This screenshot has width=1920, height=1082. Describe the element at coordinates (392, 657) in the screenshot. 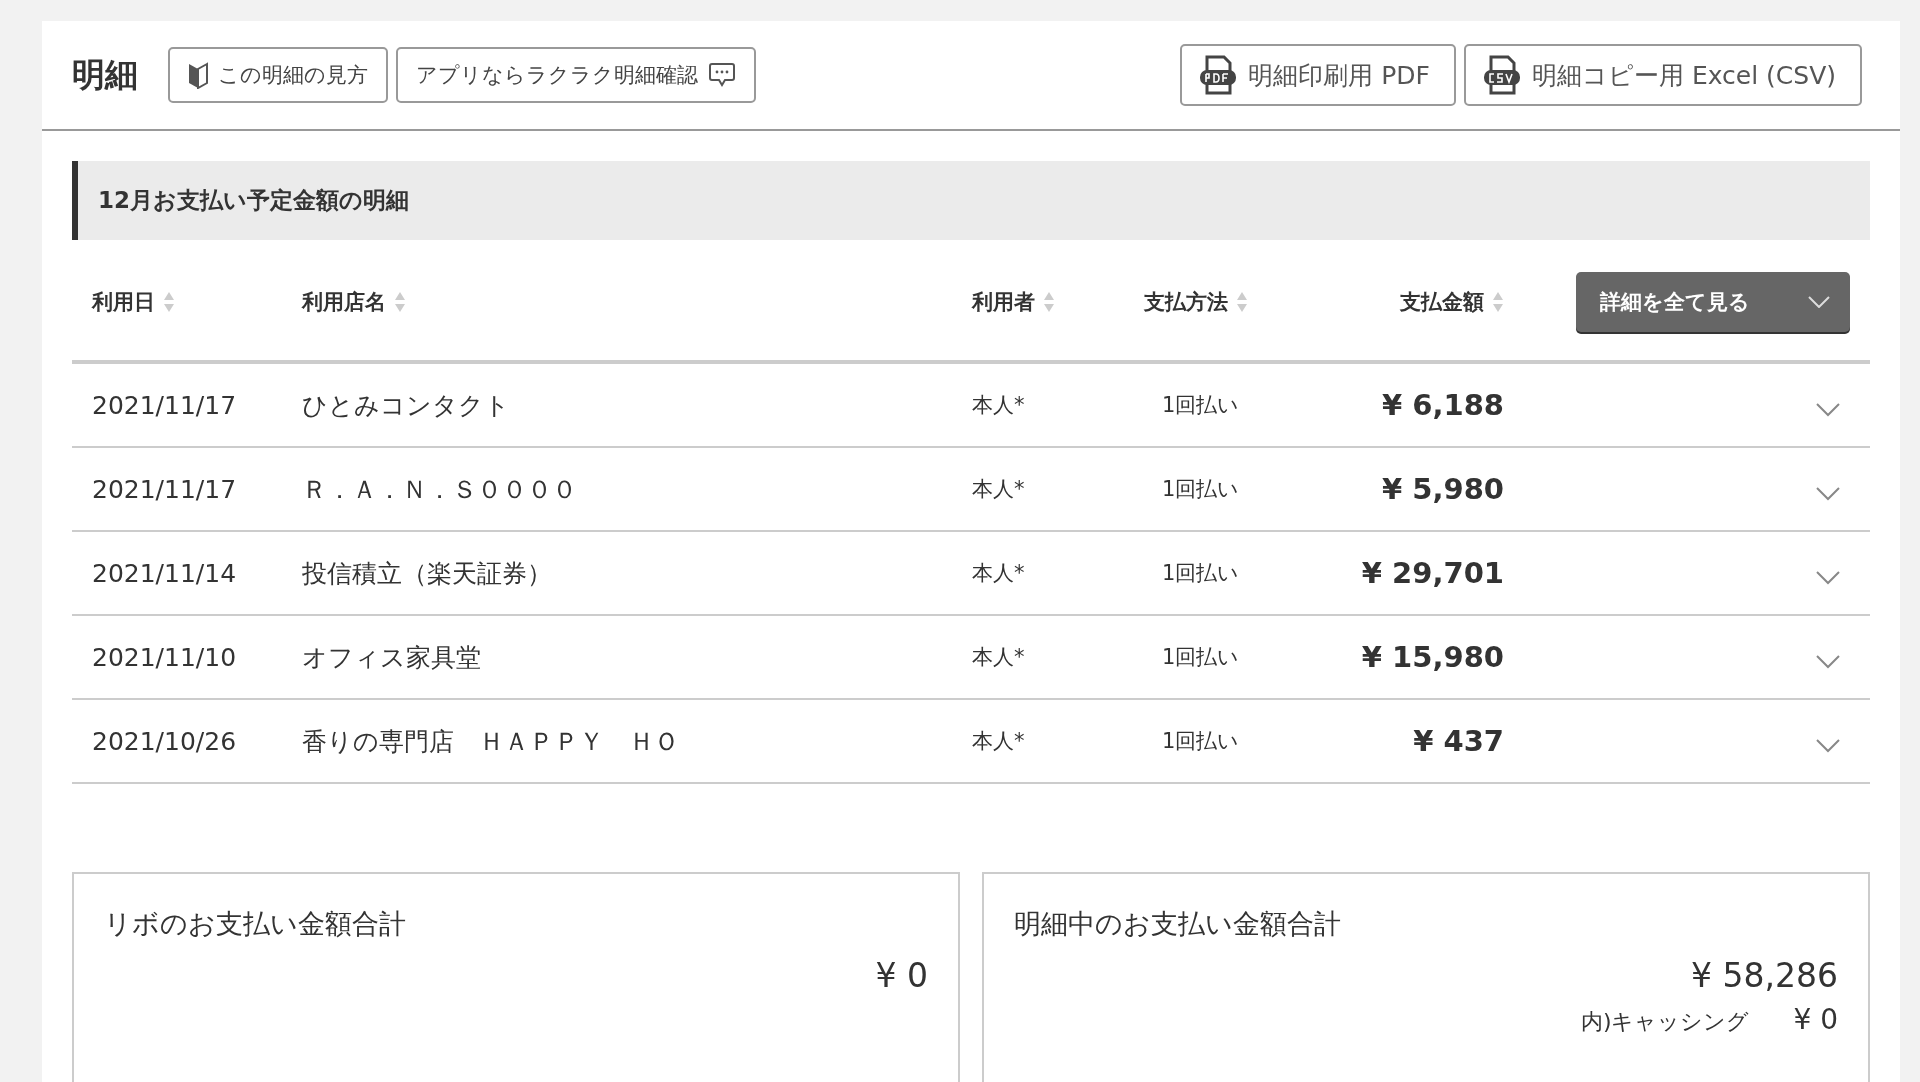

I see `store-cell-text: オフィス家具堂` at that location.